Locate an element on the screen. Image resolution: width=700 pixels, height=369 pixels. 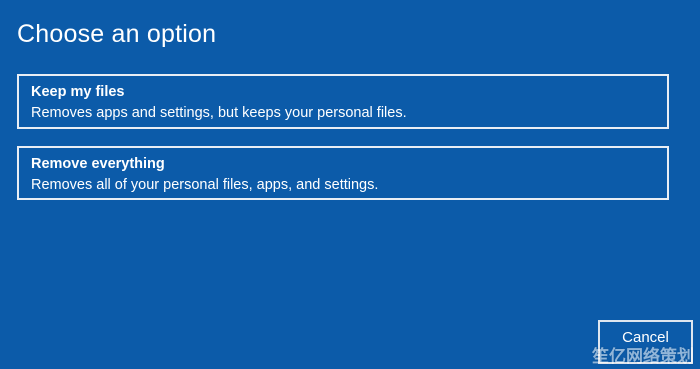
cancel-button: Cancel is located at coordinates (645, 342).